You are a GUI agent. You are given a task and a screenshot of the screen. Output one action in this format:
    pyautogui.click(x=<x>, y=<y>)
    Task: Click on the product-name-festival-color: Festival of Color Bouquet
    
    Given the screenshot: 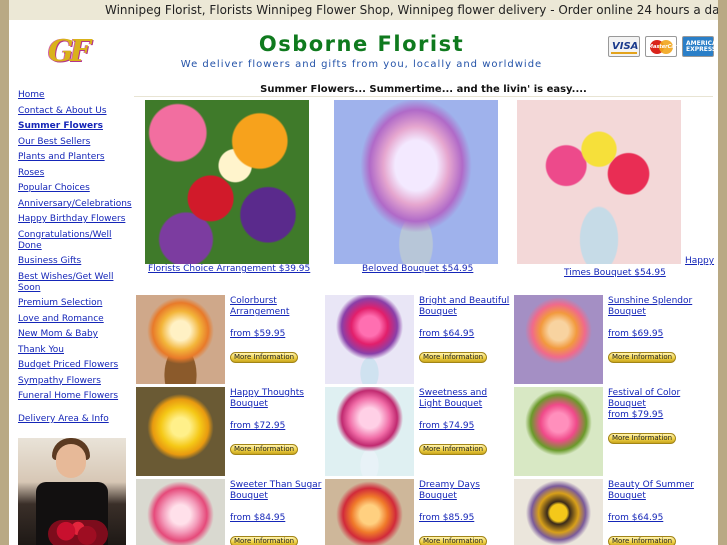 What is the action you would take?
    pyautogui.click(x=663, y=399)
    